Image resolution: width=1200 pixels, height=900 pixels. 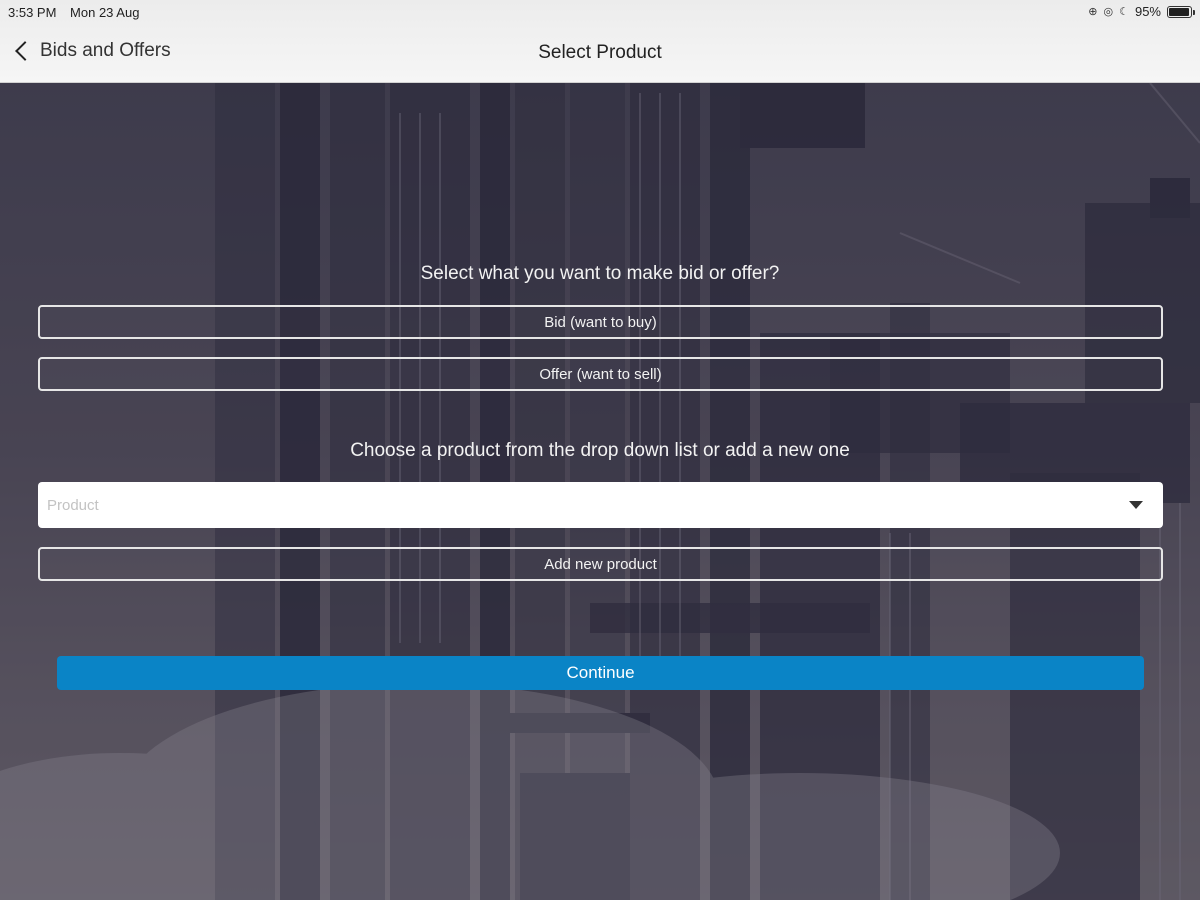 I want to click on link-icon: ⊕, so click(x=1093, y=12).